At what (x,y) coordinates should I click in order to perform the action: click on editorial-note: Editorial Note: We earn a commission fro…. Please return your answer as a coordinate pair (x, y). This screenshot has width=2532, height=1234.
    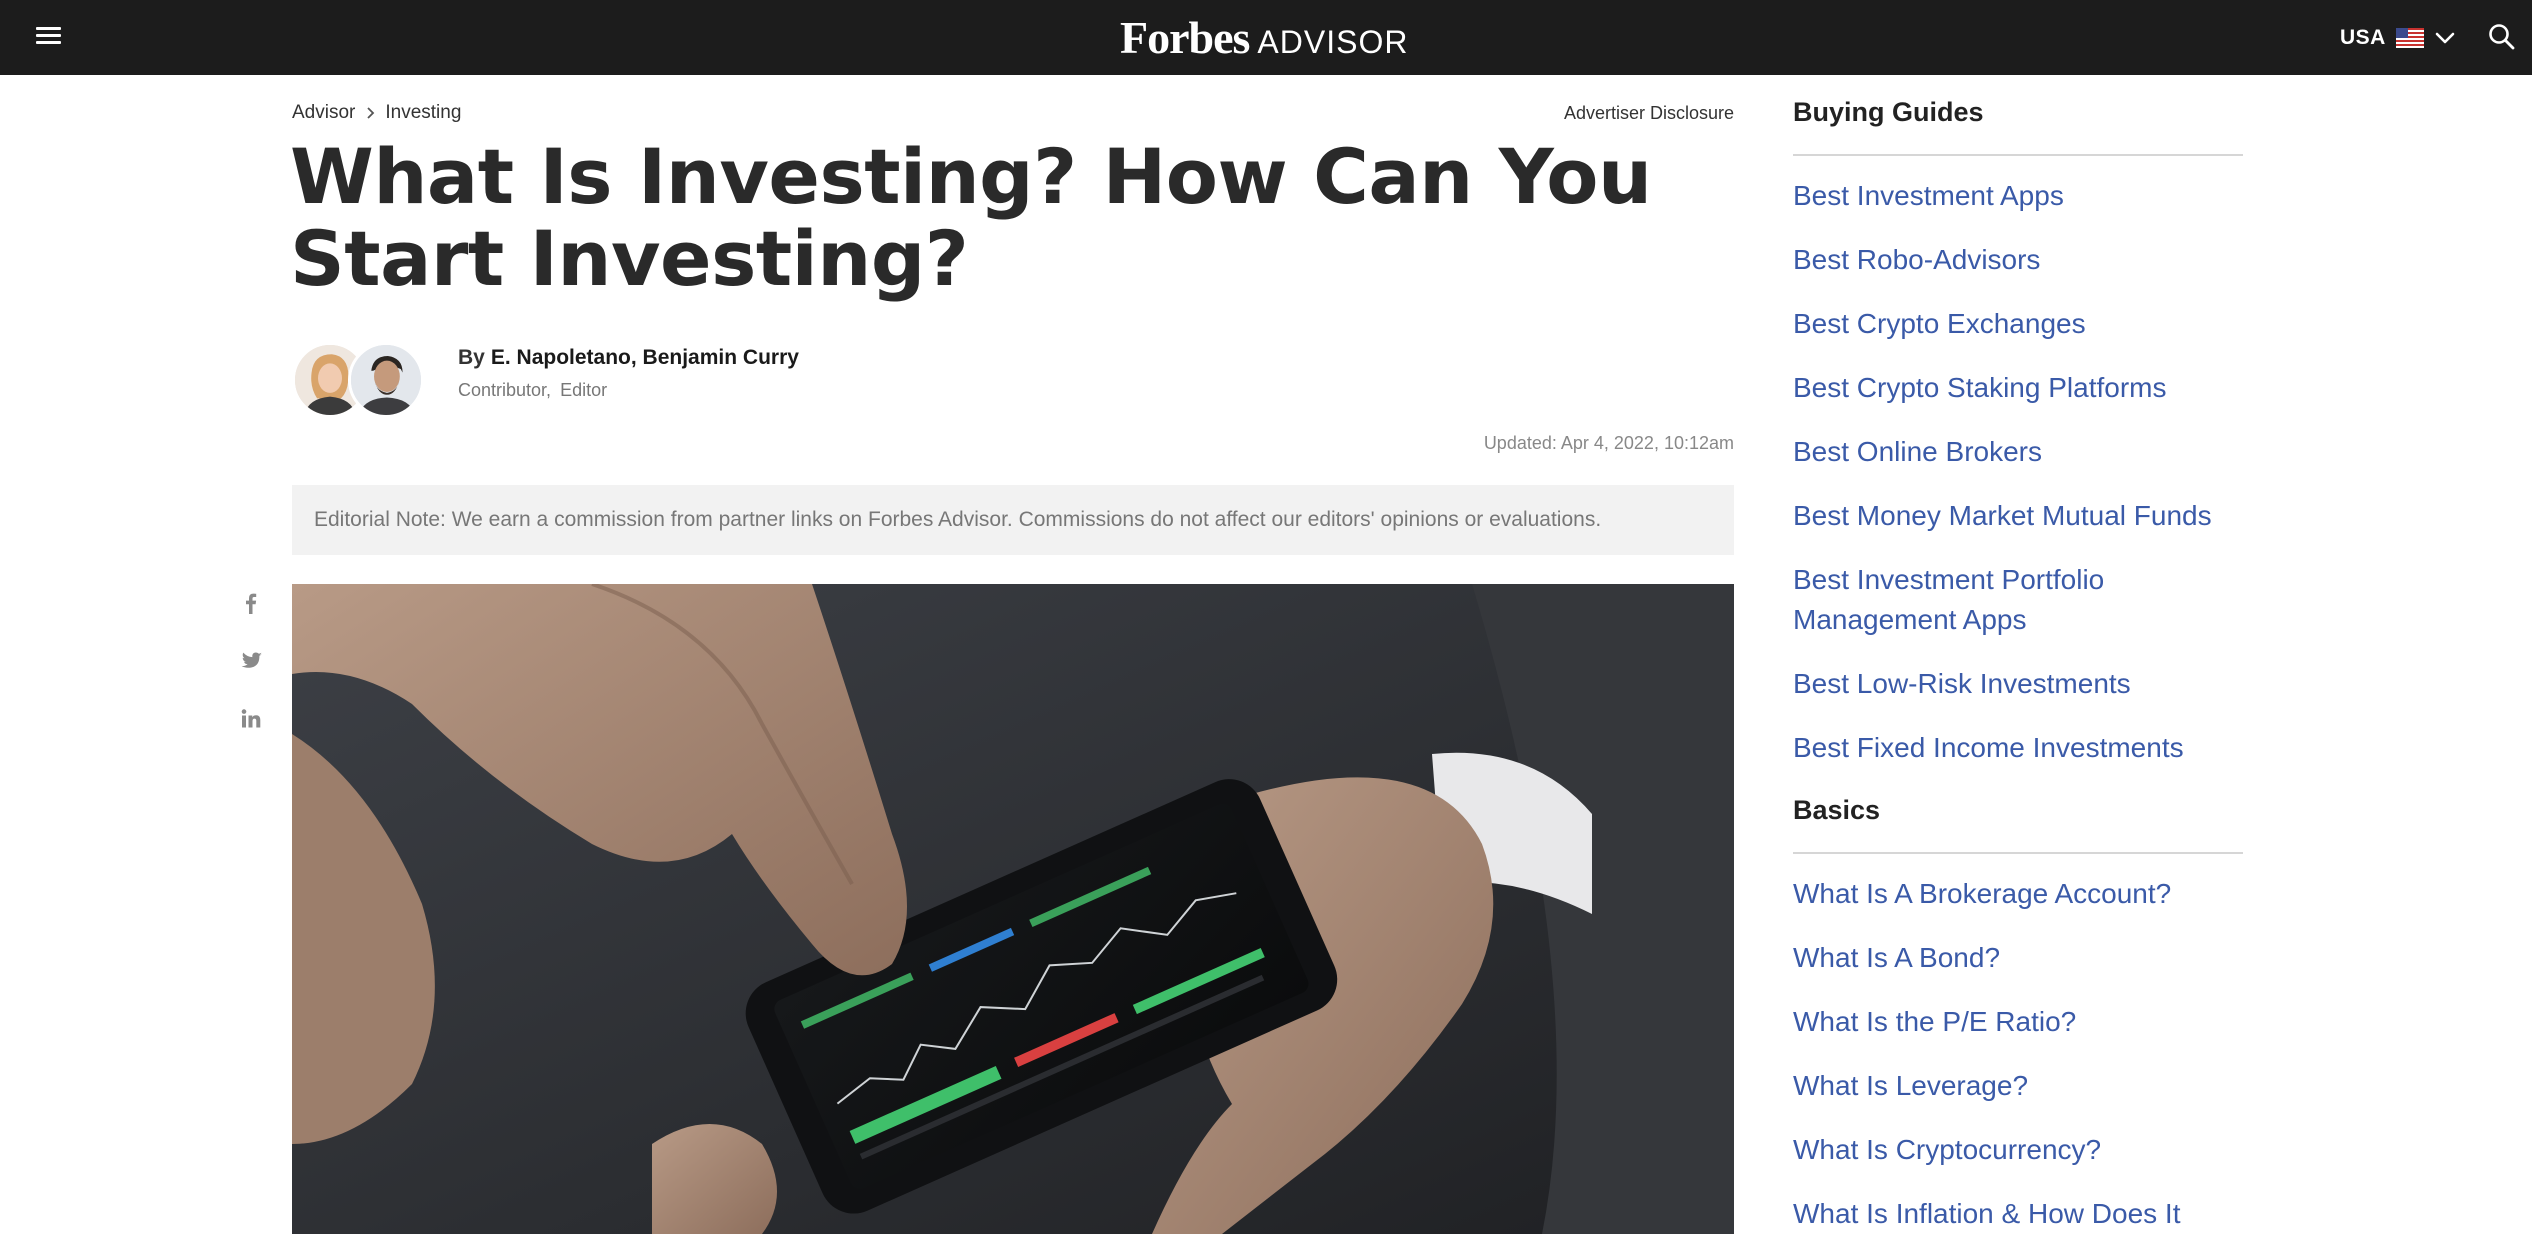
    Looking at the image, I should click on (1013, 520).